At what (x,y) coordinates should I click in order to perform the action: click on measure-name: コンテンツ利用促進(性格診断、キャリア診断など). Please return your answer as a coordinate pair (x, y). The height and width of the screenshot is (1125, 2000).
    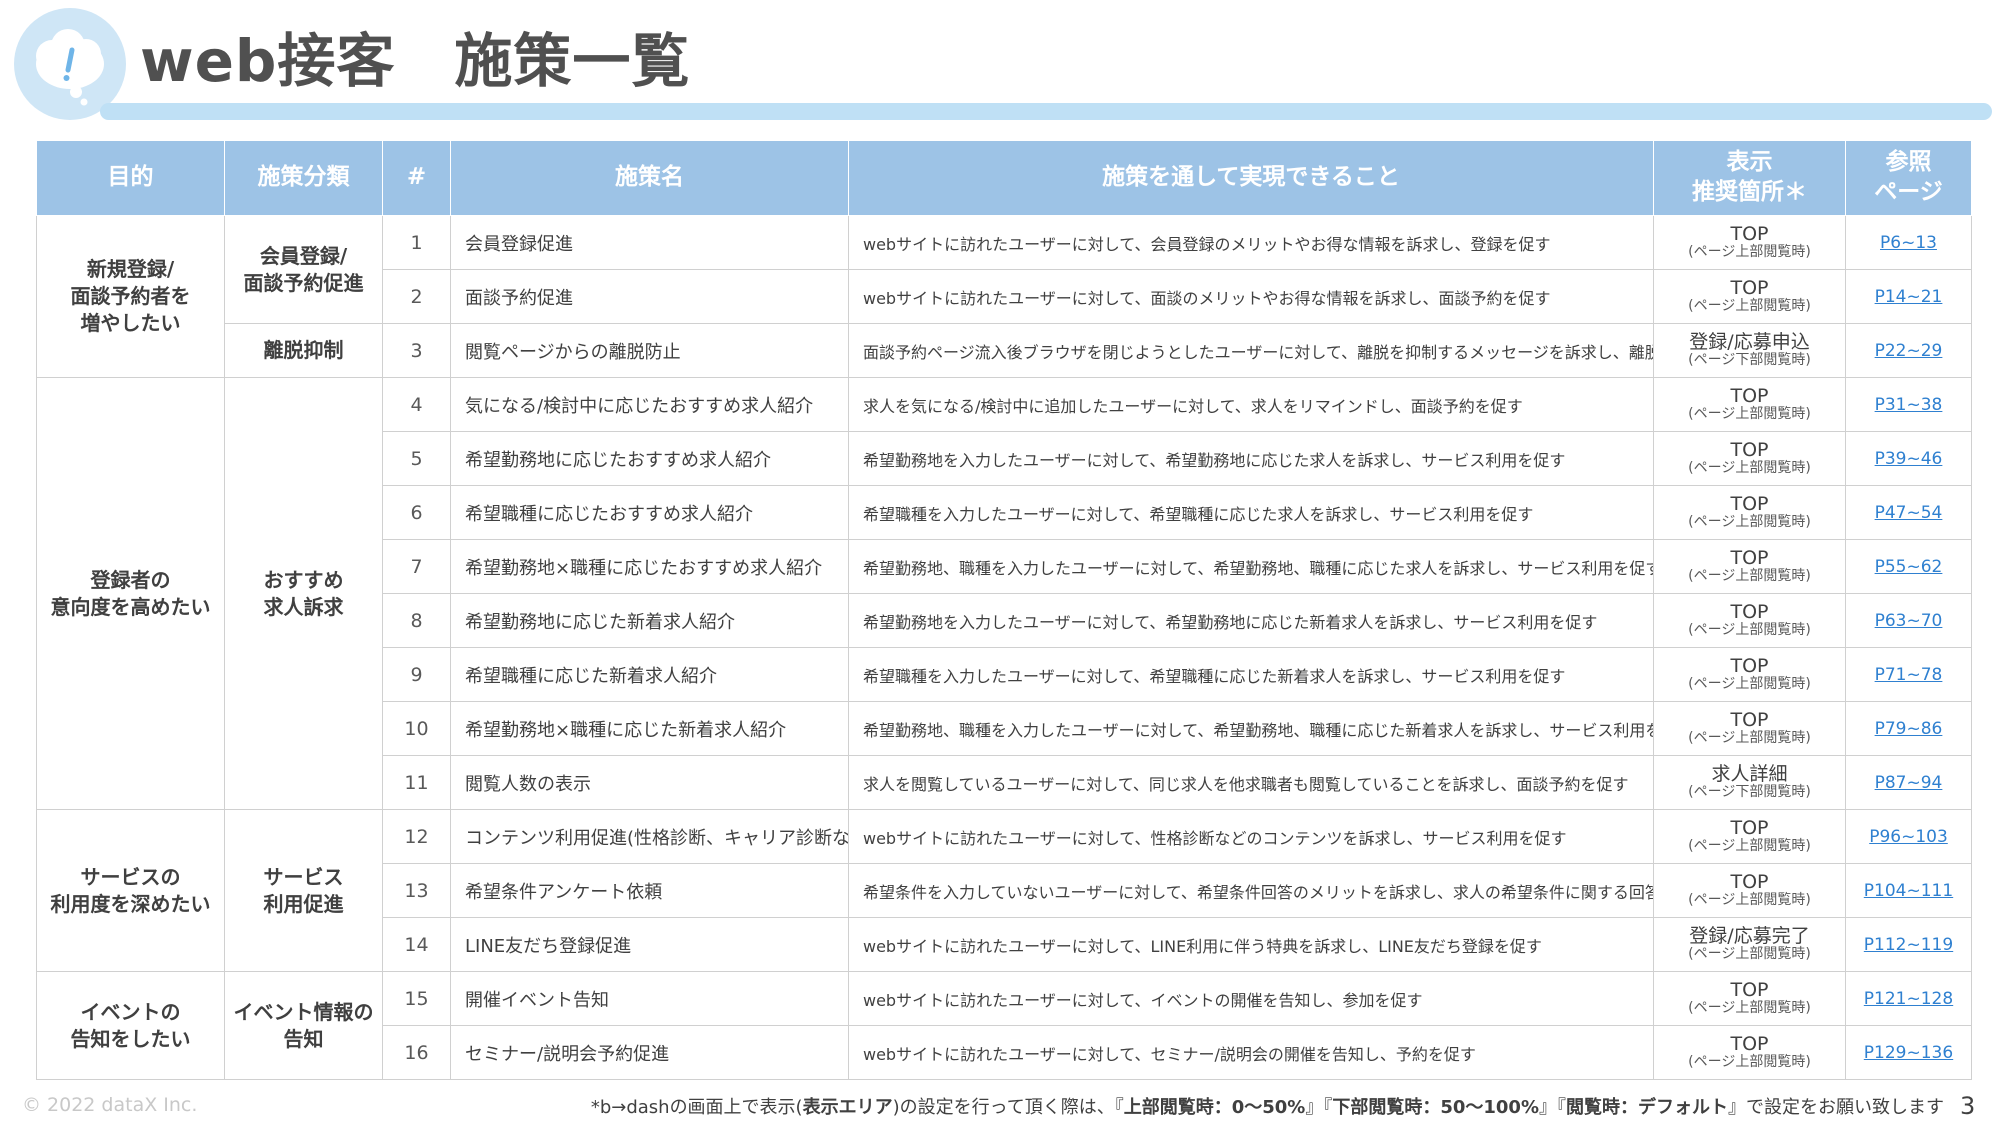
    Looking at the image, I should click on (649, 836).